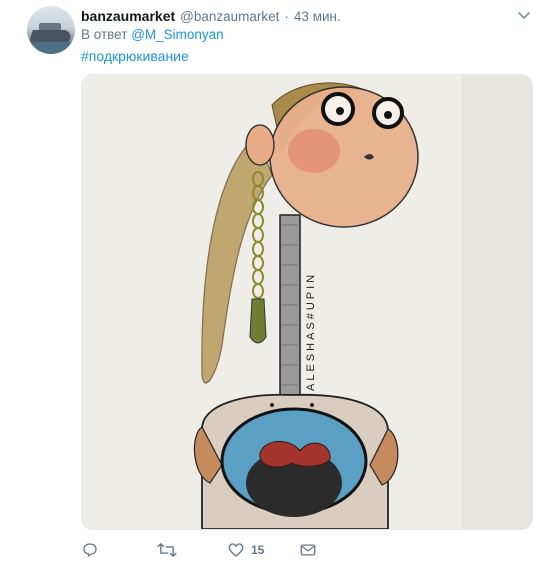 The height and width of the screenshot is (564, 559). Describe the element at coordinates (245, 550) in the screenshot. I see `like-button: 15` at that location.